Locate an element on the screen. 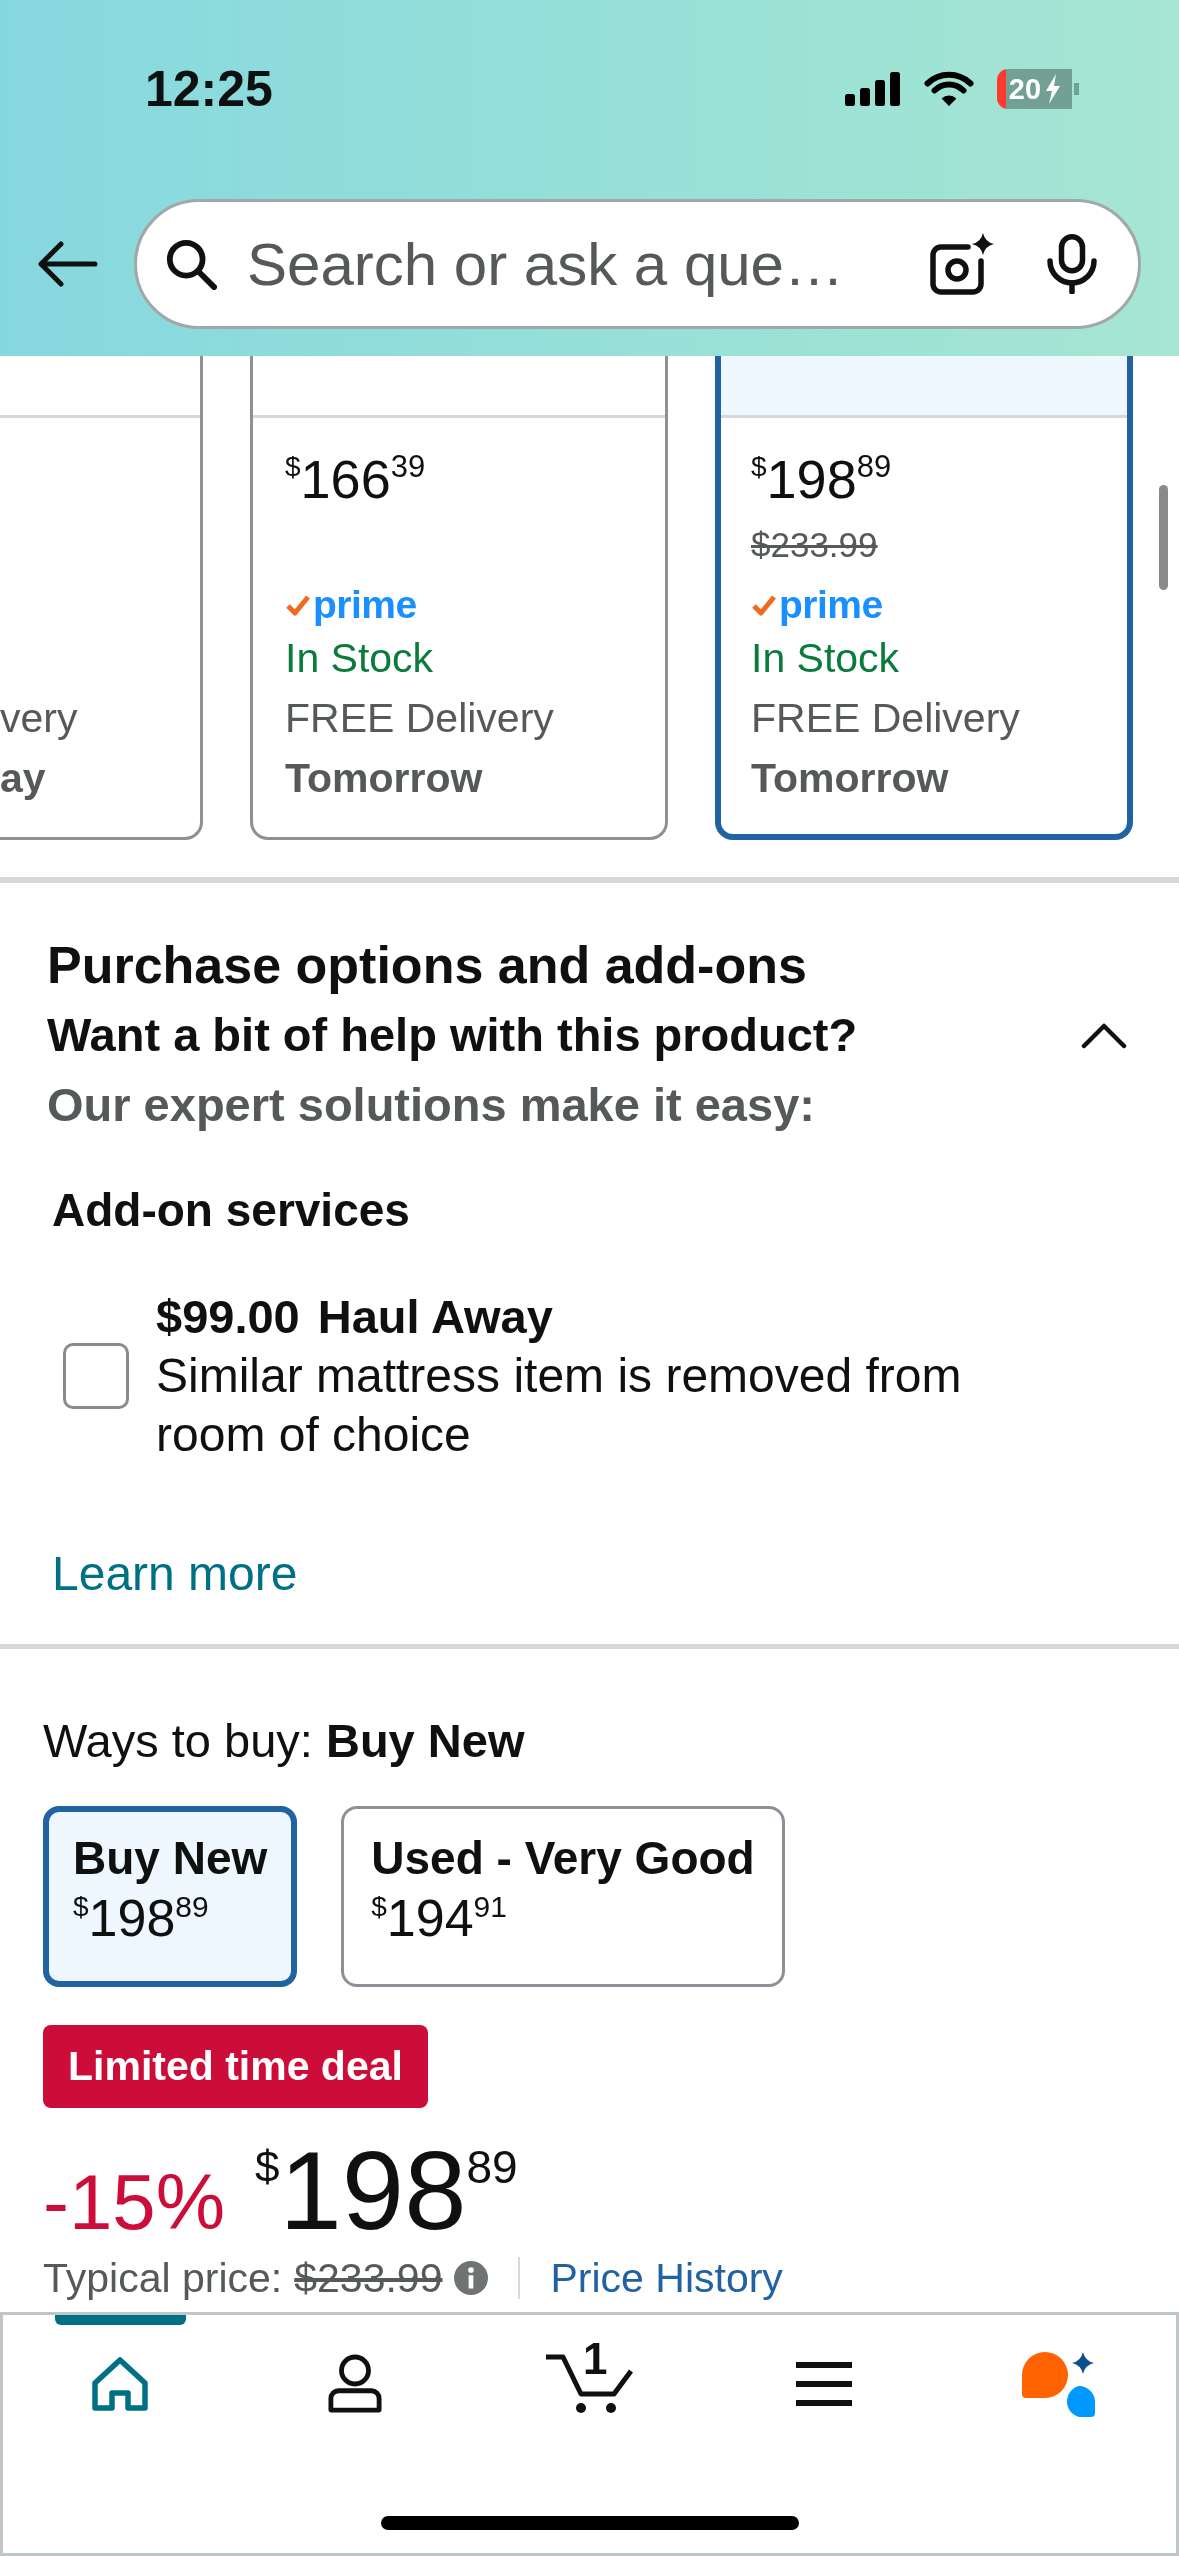 The width and height of the screenshot is (1179, 2556). chevron-up-icon is located at coordinates (1104, 1035).